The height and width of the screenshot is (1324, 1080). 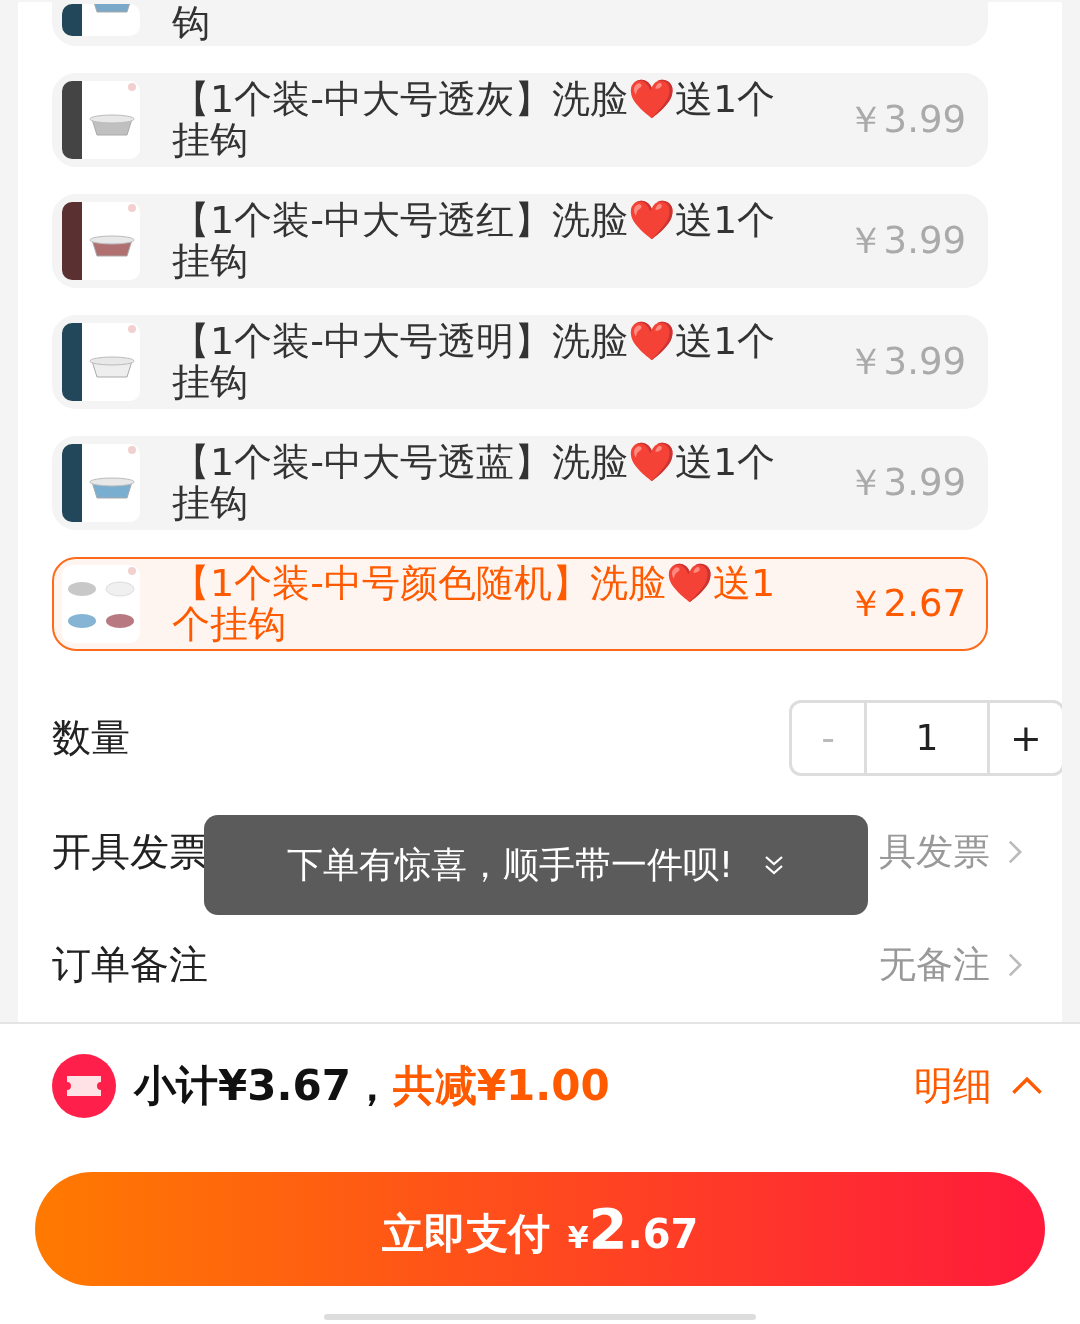 I want to click on option-name: 【1个装-中大号透蓝】洗脸❤送1个挂钩, so click(x=474, y=483).